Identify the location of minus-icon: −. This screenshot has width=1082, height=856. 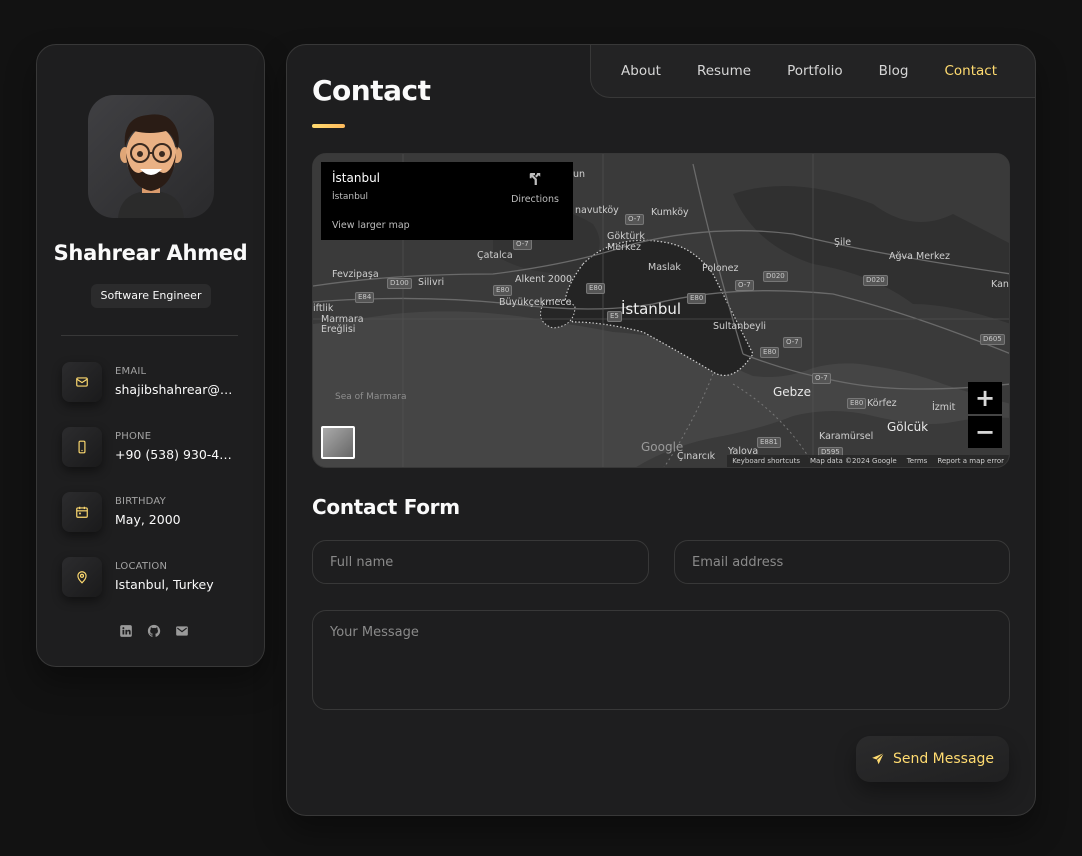
(985, 432).